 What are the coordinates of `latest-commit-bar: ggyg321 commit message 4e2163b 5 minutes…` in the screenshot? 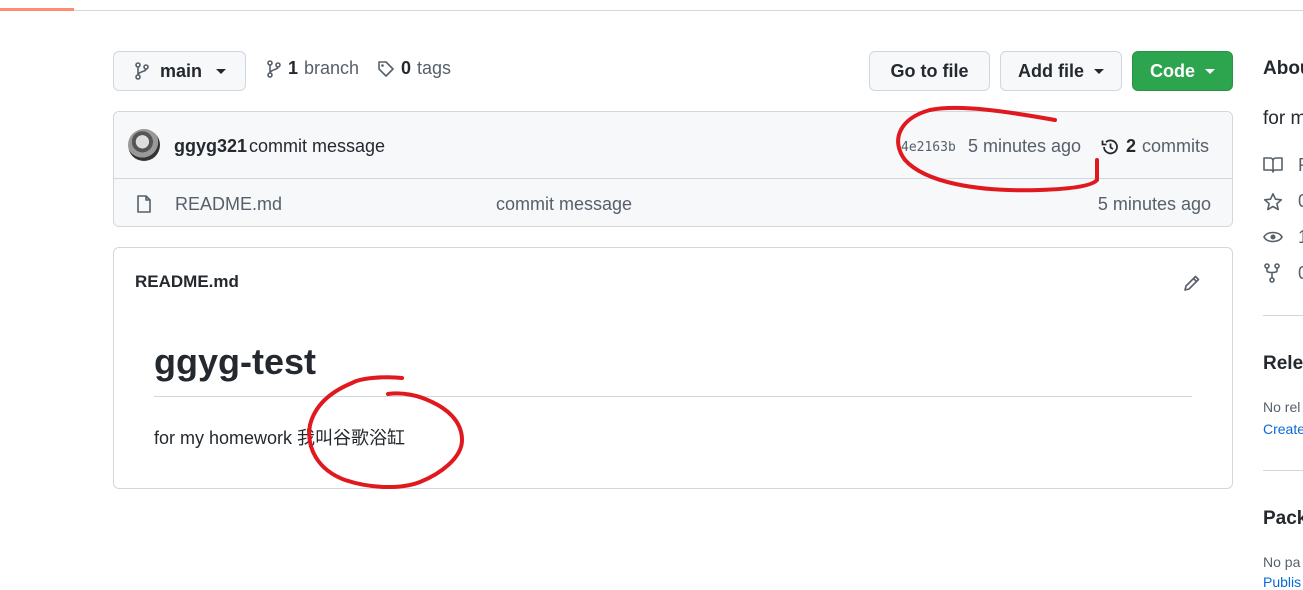 It's located at (673, 145).